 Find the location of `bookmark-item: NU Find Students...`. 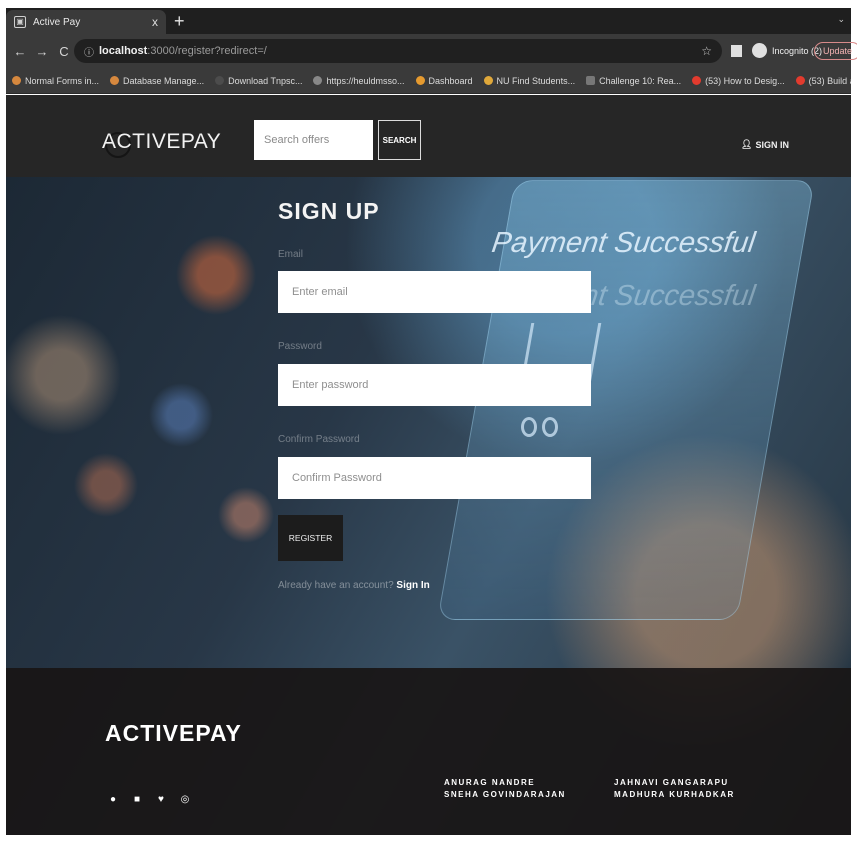

bookmark-item: NU Find Students... is located at coordinates (529, 80).